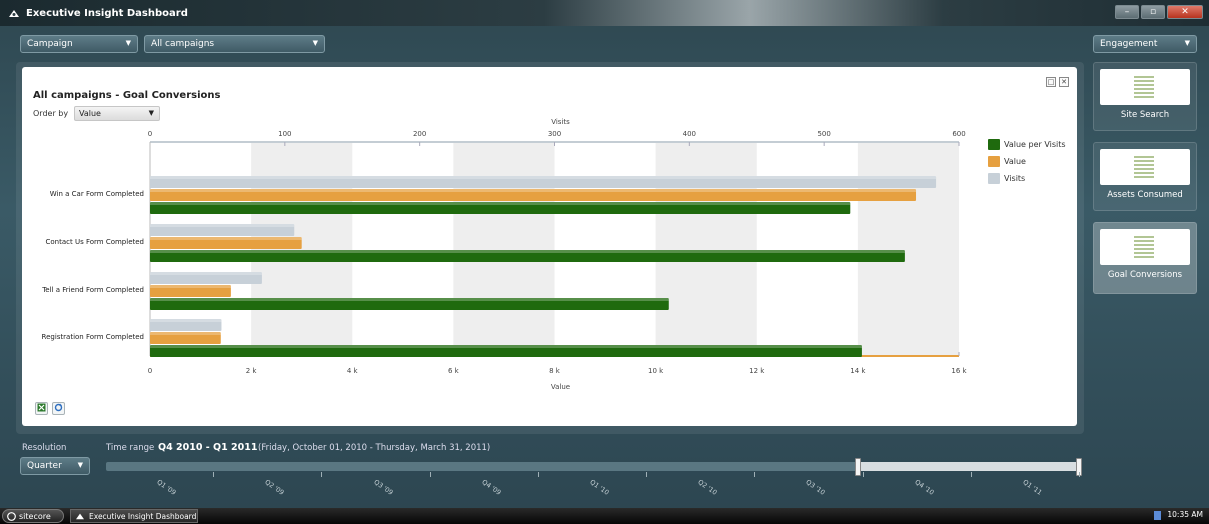 The height and width of the screenshot is (524, 1209). Describe the element at coordinates (1185, 12) in the screenshot. I see `close-button: ✕` at that location.